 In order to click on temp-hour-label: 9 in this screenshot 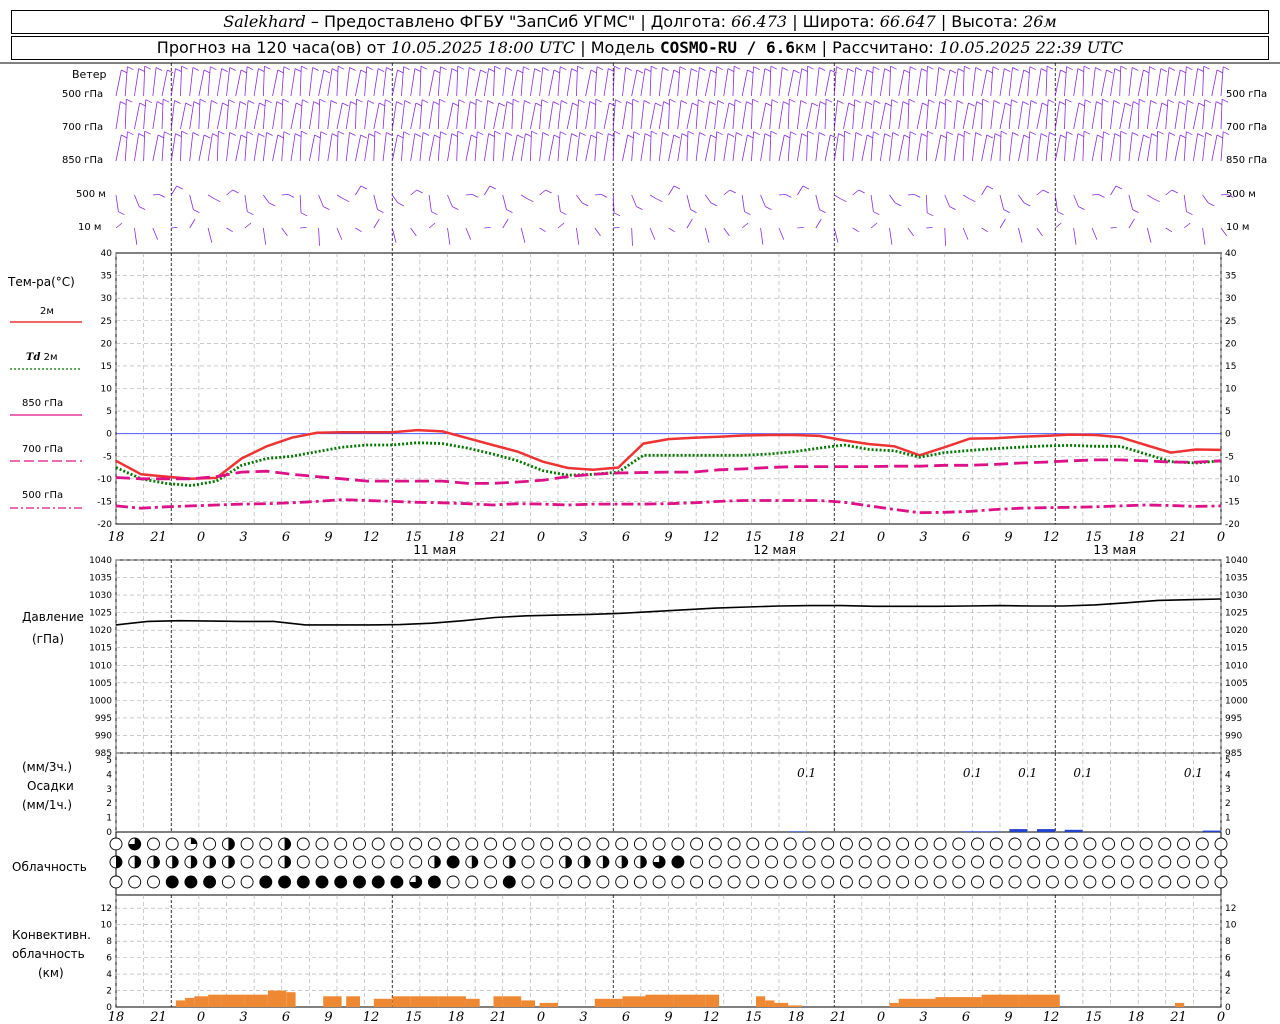, I will do `click(668, 537)`.